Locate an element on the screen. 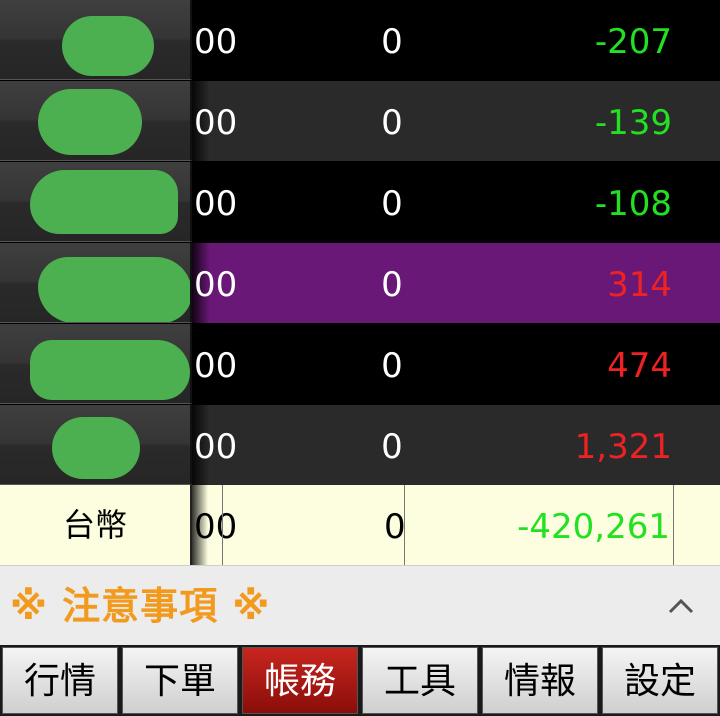 This screenshot has height=716, width=720. notice-bar: ※ 注意事項 ※ is located at coordinates (360, 605).